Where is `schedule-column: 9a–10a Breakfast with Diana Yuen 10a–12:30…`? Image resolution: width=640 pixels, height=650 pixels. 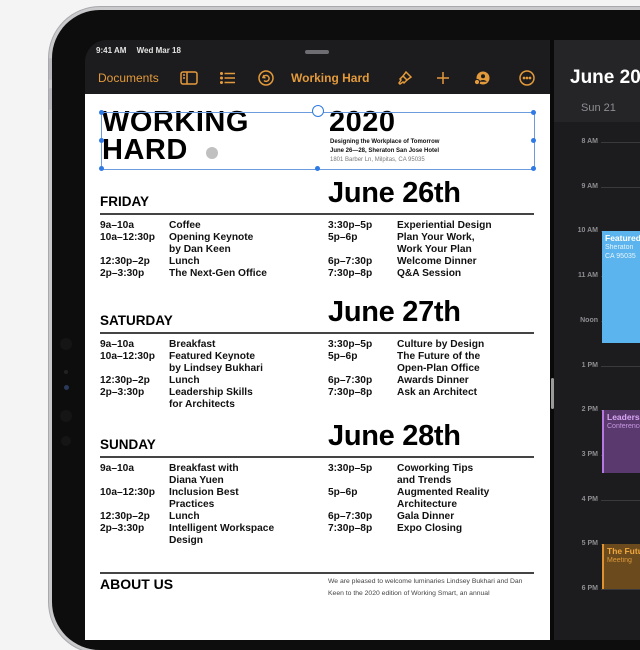 schedule-column: 9a–10a Breakfast with Diana Yuen 10a–12:30… is located at coordinates (187, 505).